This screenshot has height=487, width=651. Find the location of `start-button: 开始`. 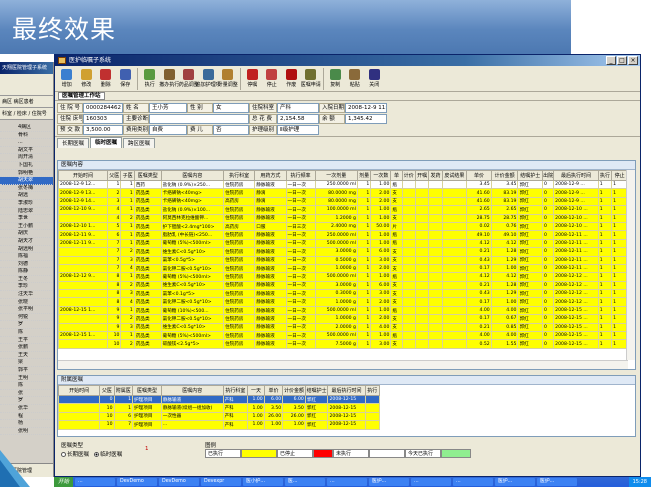

start-button: 开始 is located at coordinates (64, 482).